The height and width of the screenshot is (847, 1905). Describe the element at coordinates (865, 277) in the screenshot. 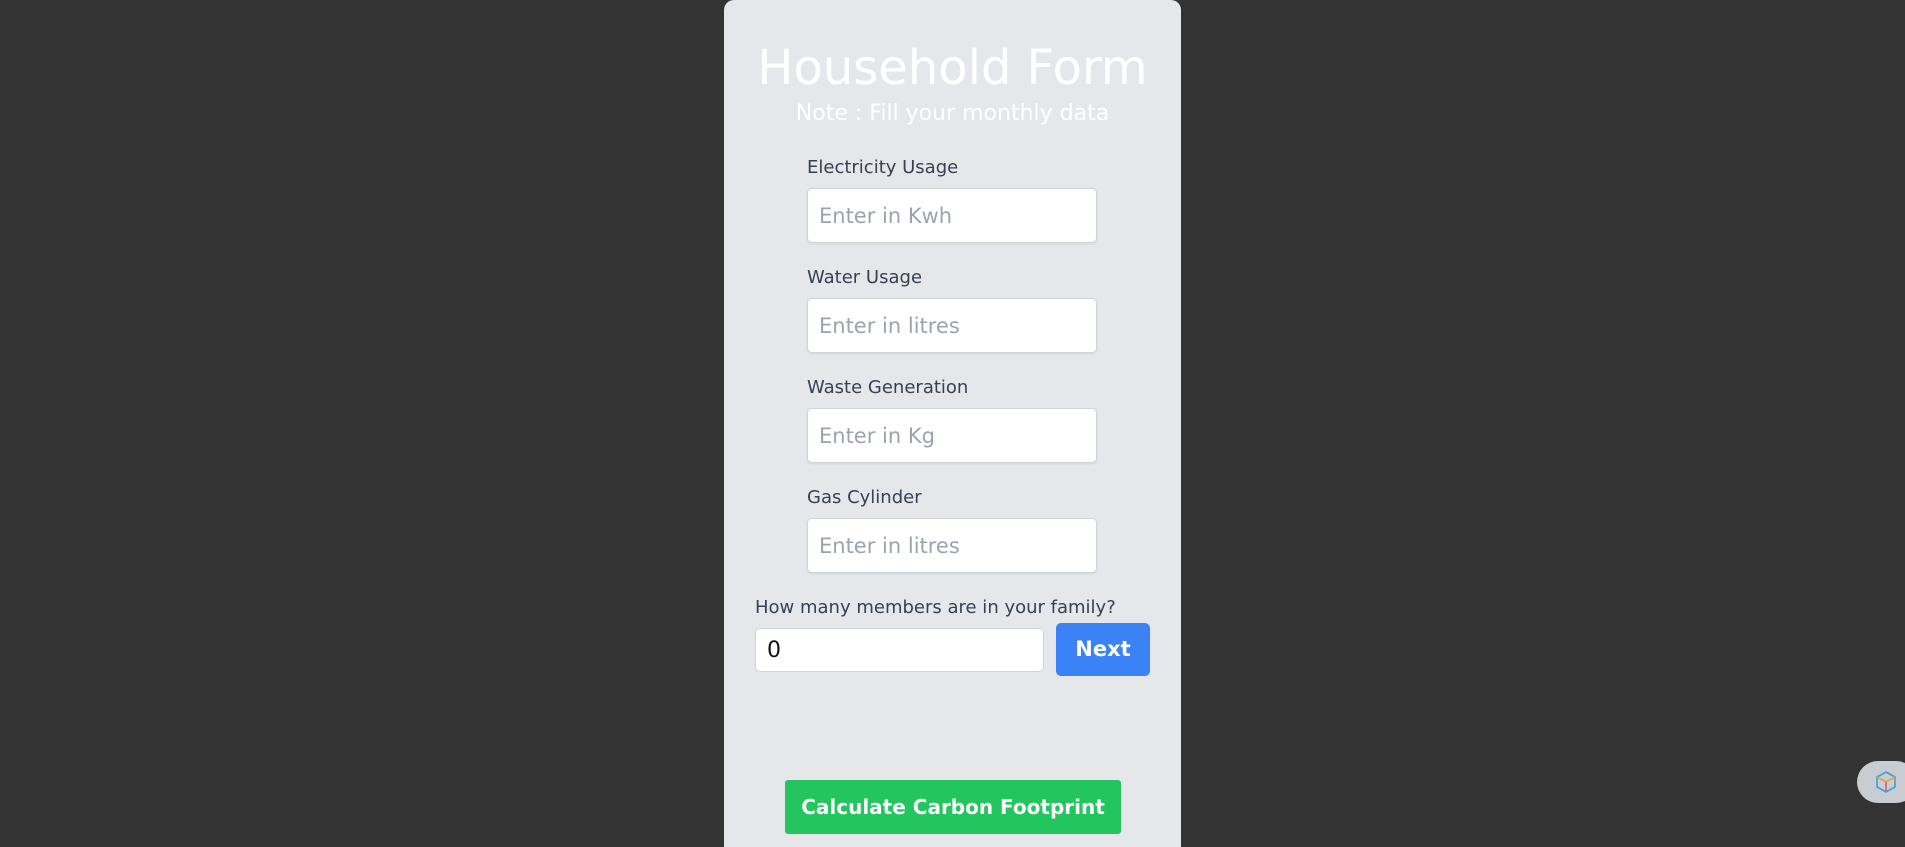

I see `water-usage-label: Water Usage` at that location.